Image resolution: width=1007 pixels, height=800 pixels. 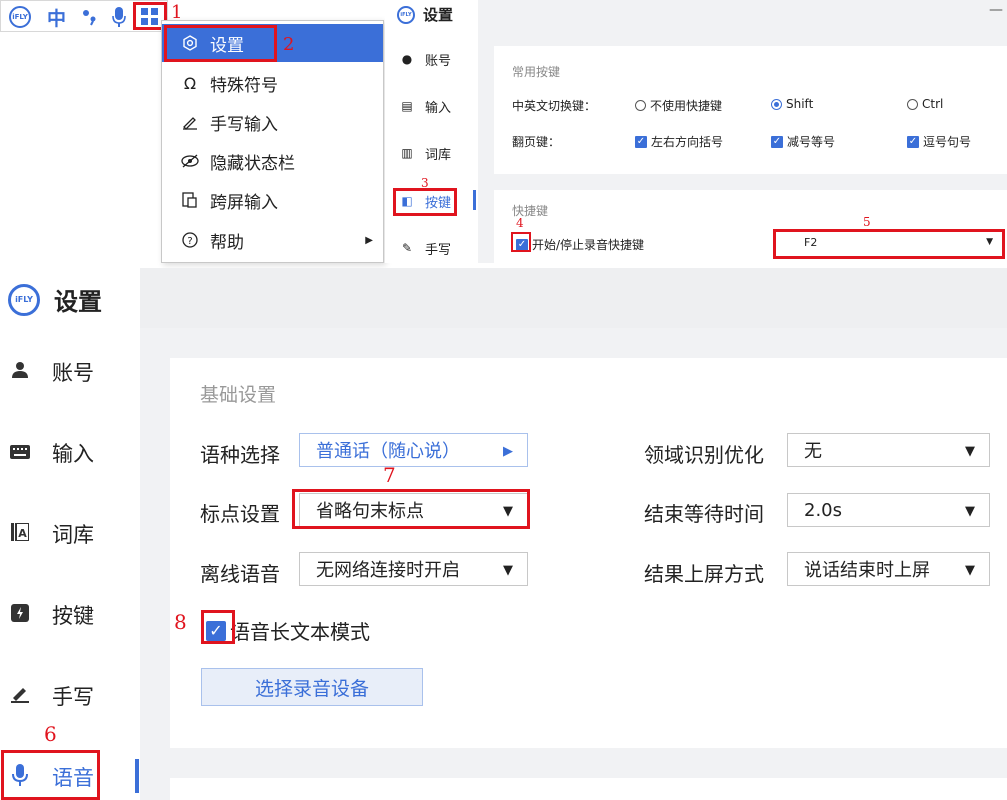 What do you see at coordinates (119, 17) in the screenshot?
I see `microphone-icon` at bounding box center [119, 17].